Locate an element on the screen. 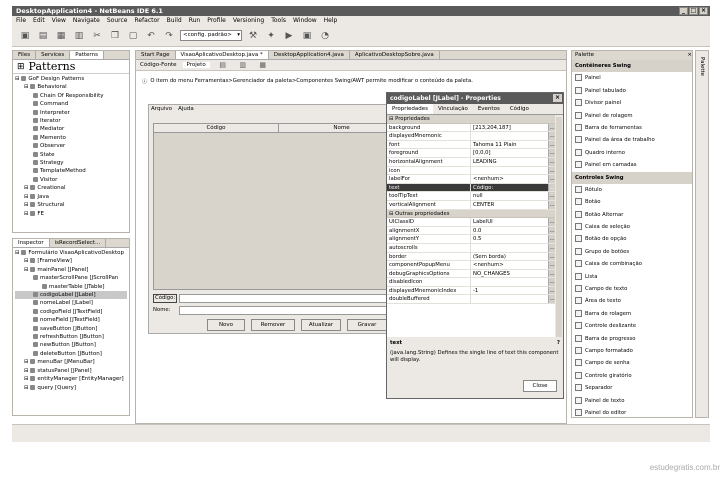  tree-node: ⊟ FE is located at coordinates (71, 214).